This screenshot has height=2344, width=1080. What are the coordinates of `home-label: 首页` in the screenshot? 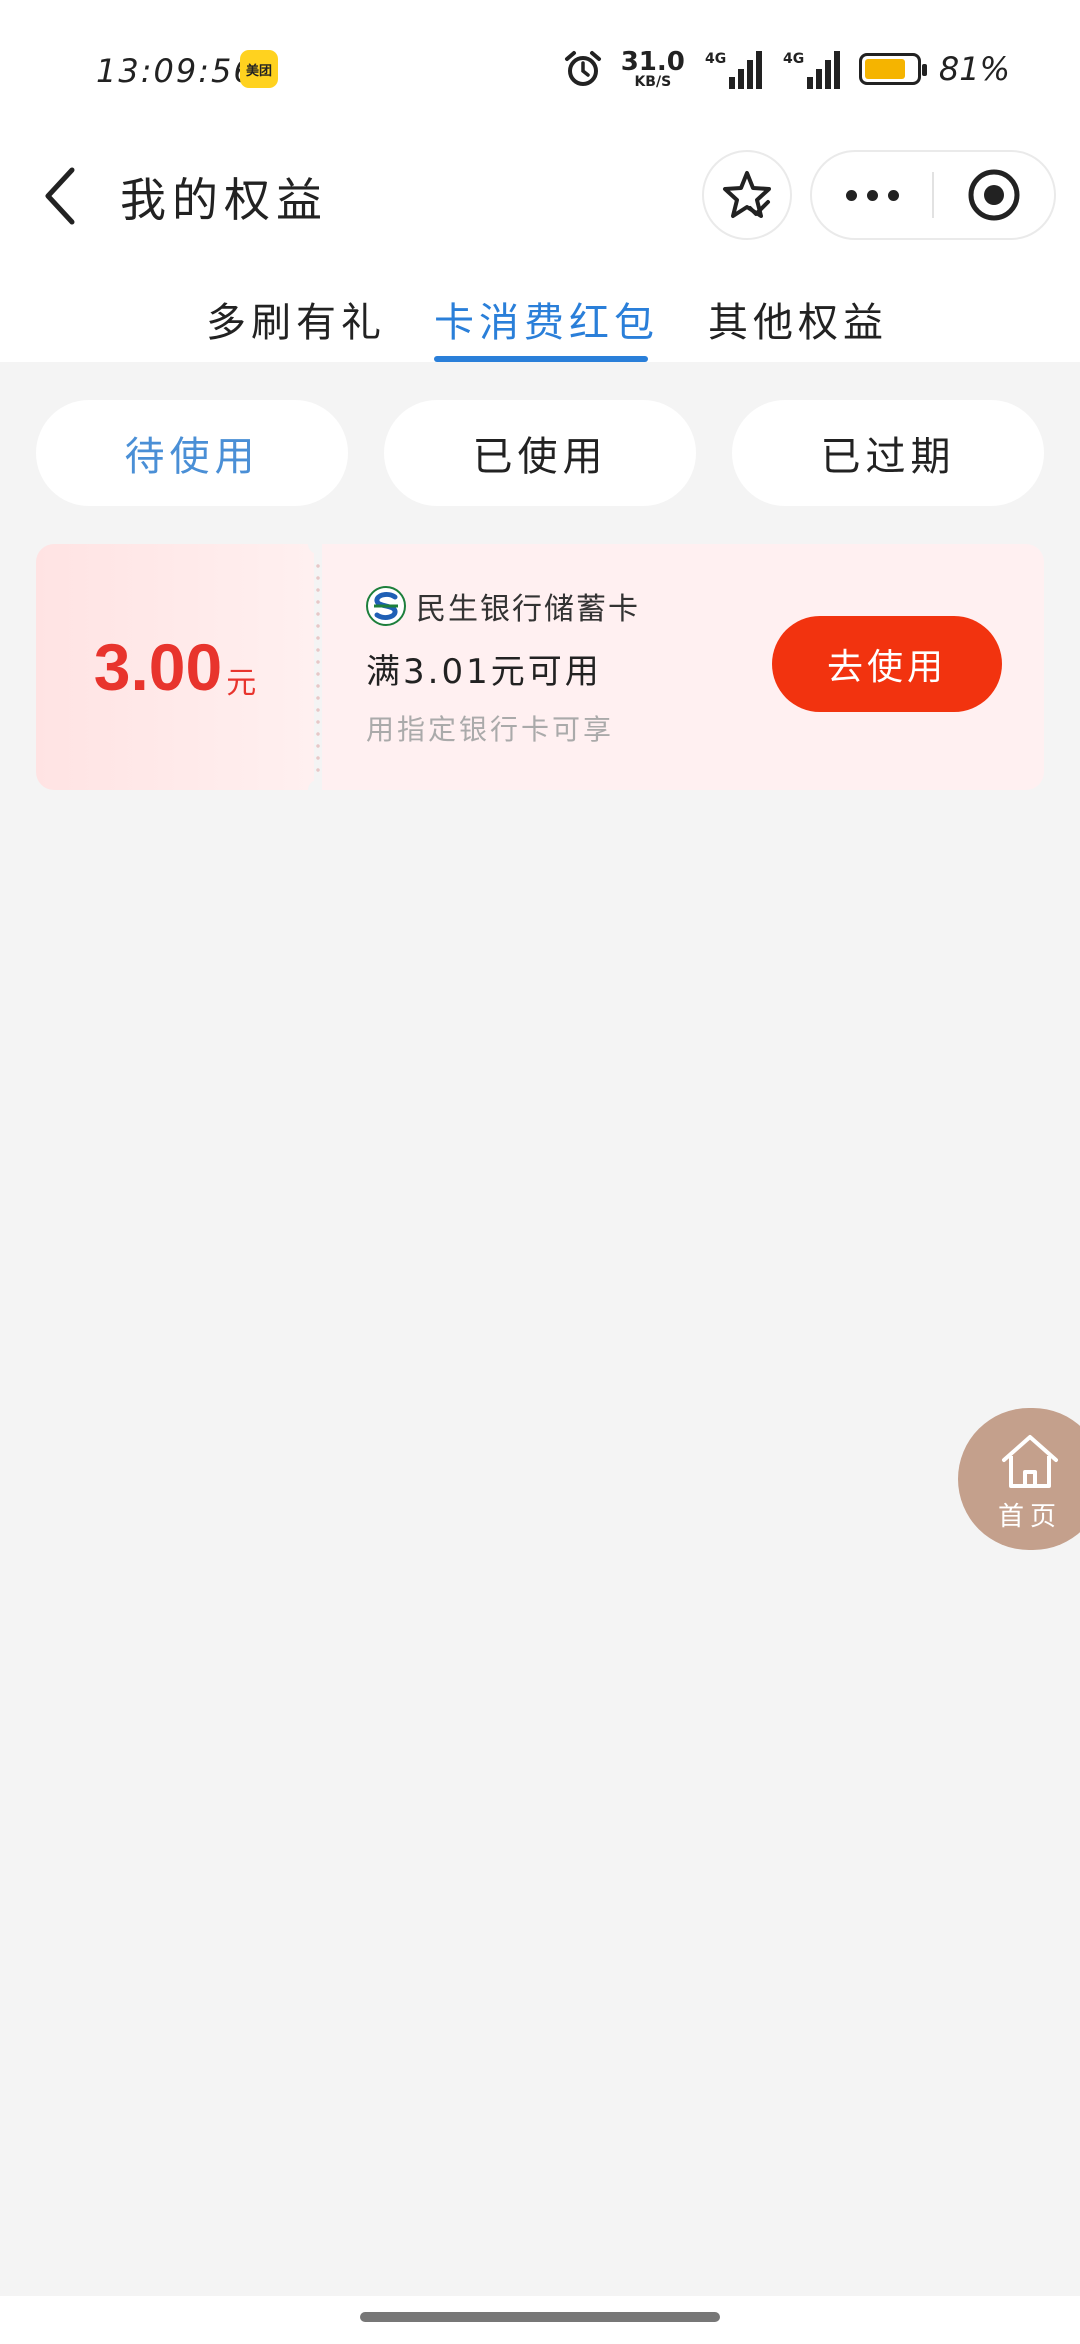 It's located at (1030, 1517).